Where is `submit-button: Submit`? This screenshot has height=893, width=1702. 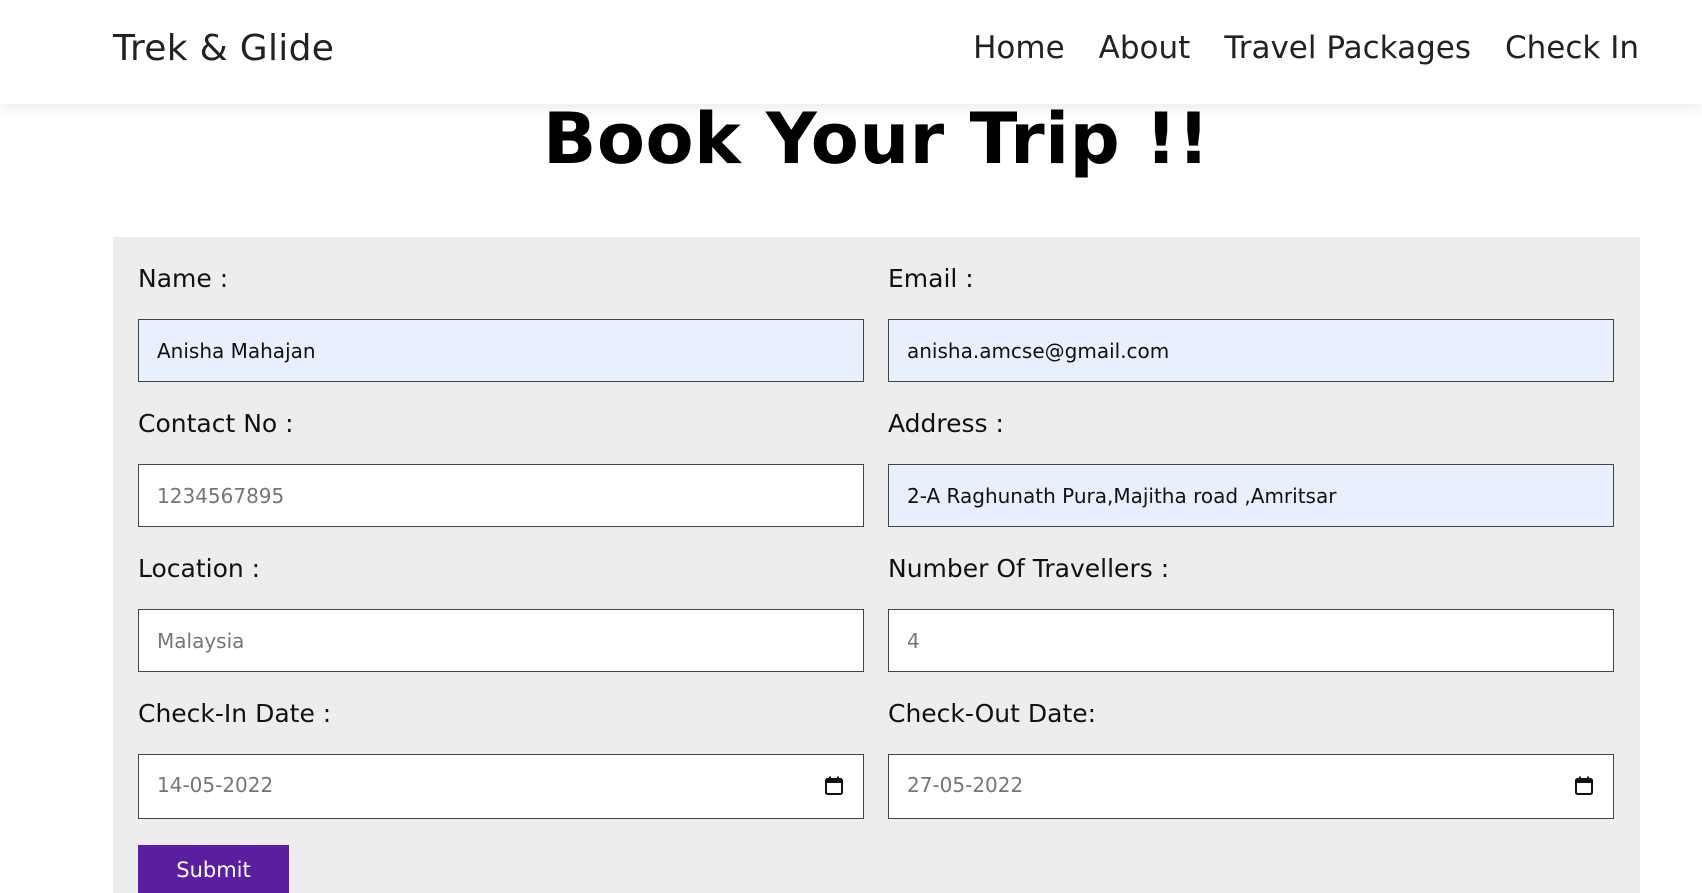
submit-button: Submit is located at coordinates (213, 869).